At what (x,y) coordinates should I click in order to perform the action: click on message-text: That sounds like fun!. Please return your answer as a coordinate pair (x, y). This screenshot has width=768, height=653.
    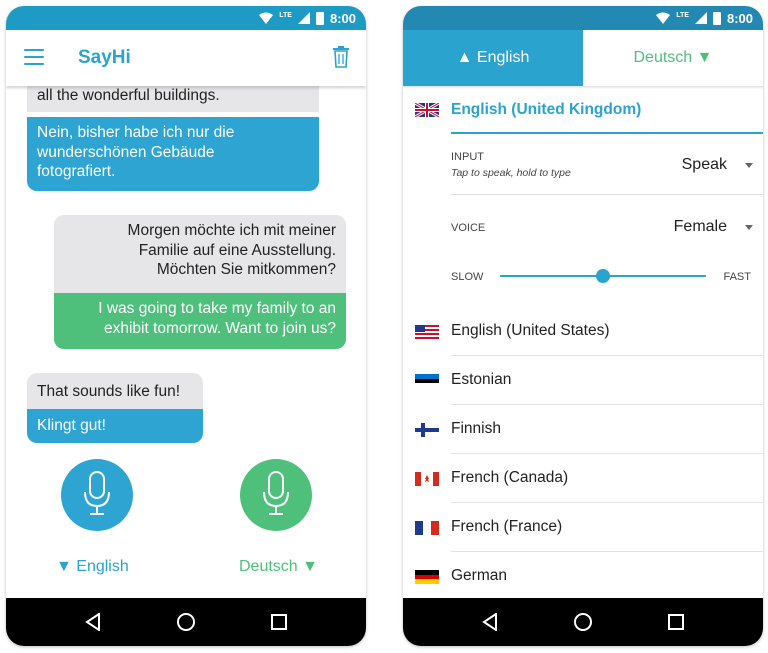
    Looking at the image, I should click on (109, 391).